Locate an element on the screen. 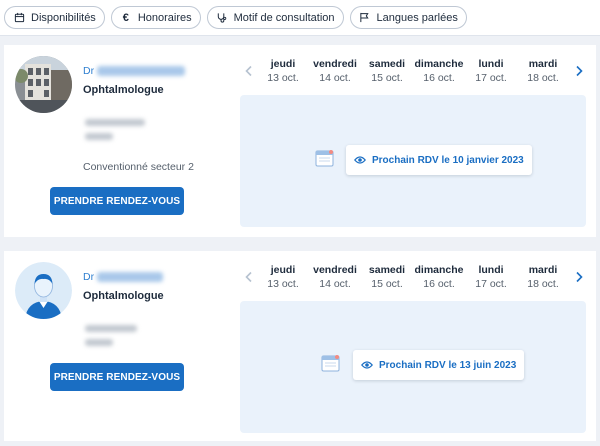 The width and height of the screenshot is (600, 446). filter-fees-label: Honoraires is located at coordinates (164, 17).